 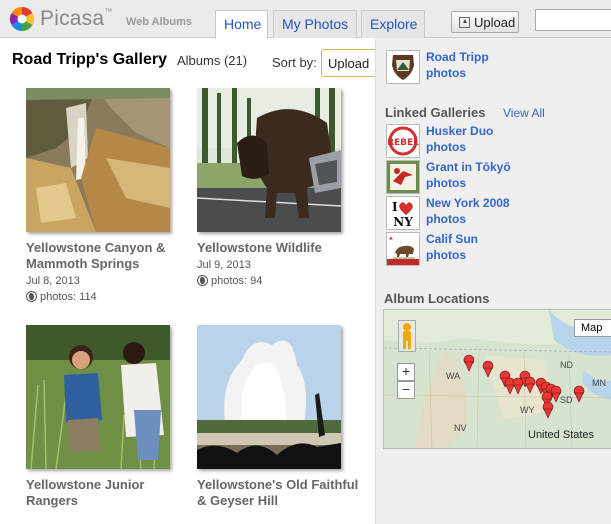 What do you see at coordinates (111, 493) in the screenshot?
I see `album-title: Yellowstone Junior Rangers` at bounding box center [111, 493].